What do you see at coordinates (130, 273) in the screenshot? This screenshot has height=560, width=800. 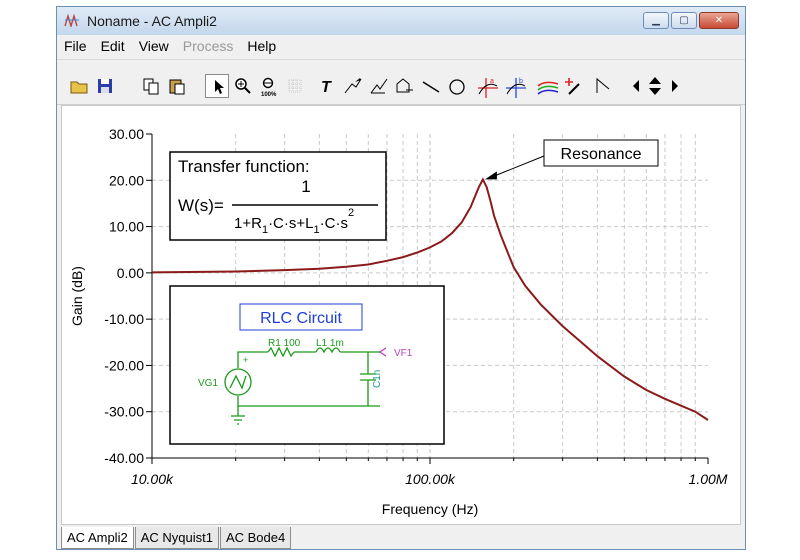 I see `y-tick-label: 0.00` at bounding box center [130, 273].